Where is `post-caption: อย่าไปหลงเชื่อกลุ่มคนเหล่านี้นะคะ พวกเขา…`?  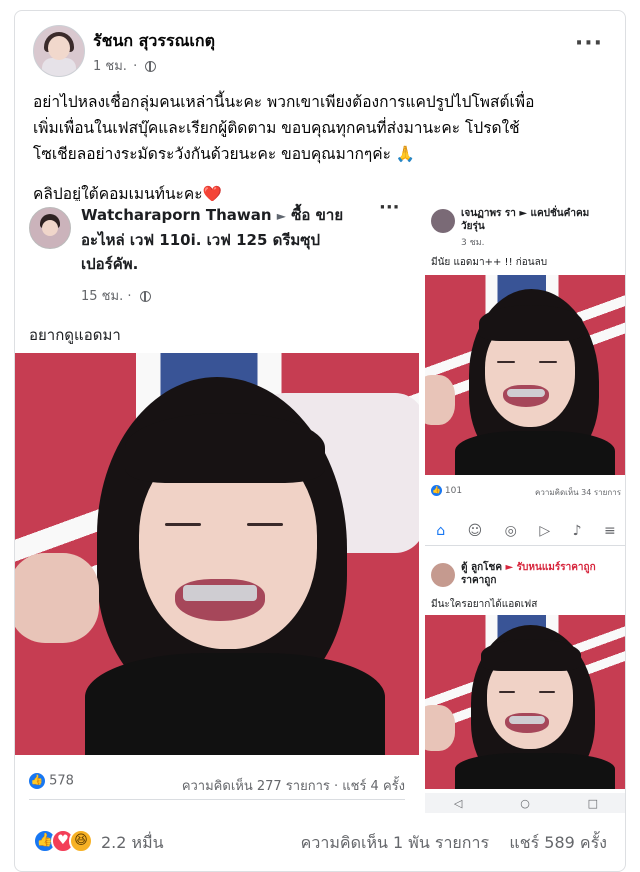 post-caption: อย่าไปหลงเชื่อกลุ่มคนเหล่านี้นะคะ พวกเขา… is located at coordinates (323, 148).